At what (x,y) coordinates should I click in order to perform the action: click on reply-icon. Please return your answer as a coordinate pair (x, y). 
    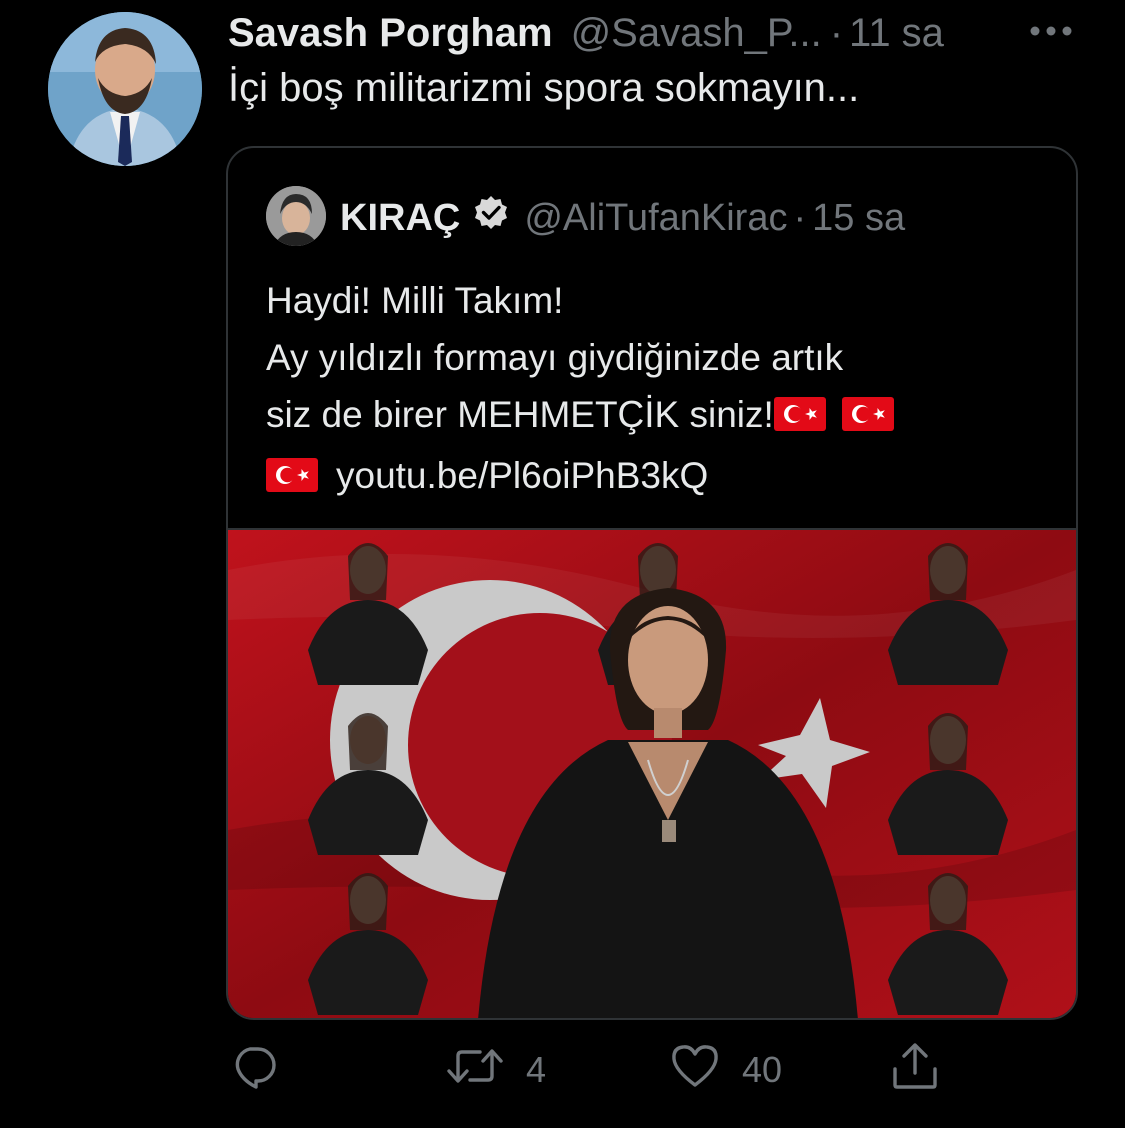
    Looking at the image, I should click on (254, 1070).